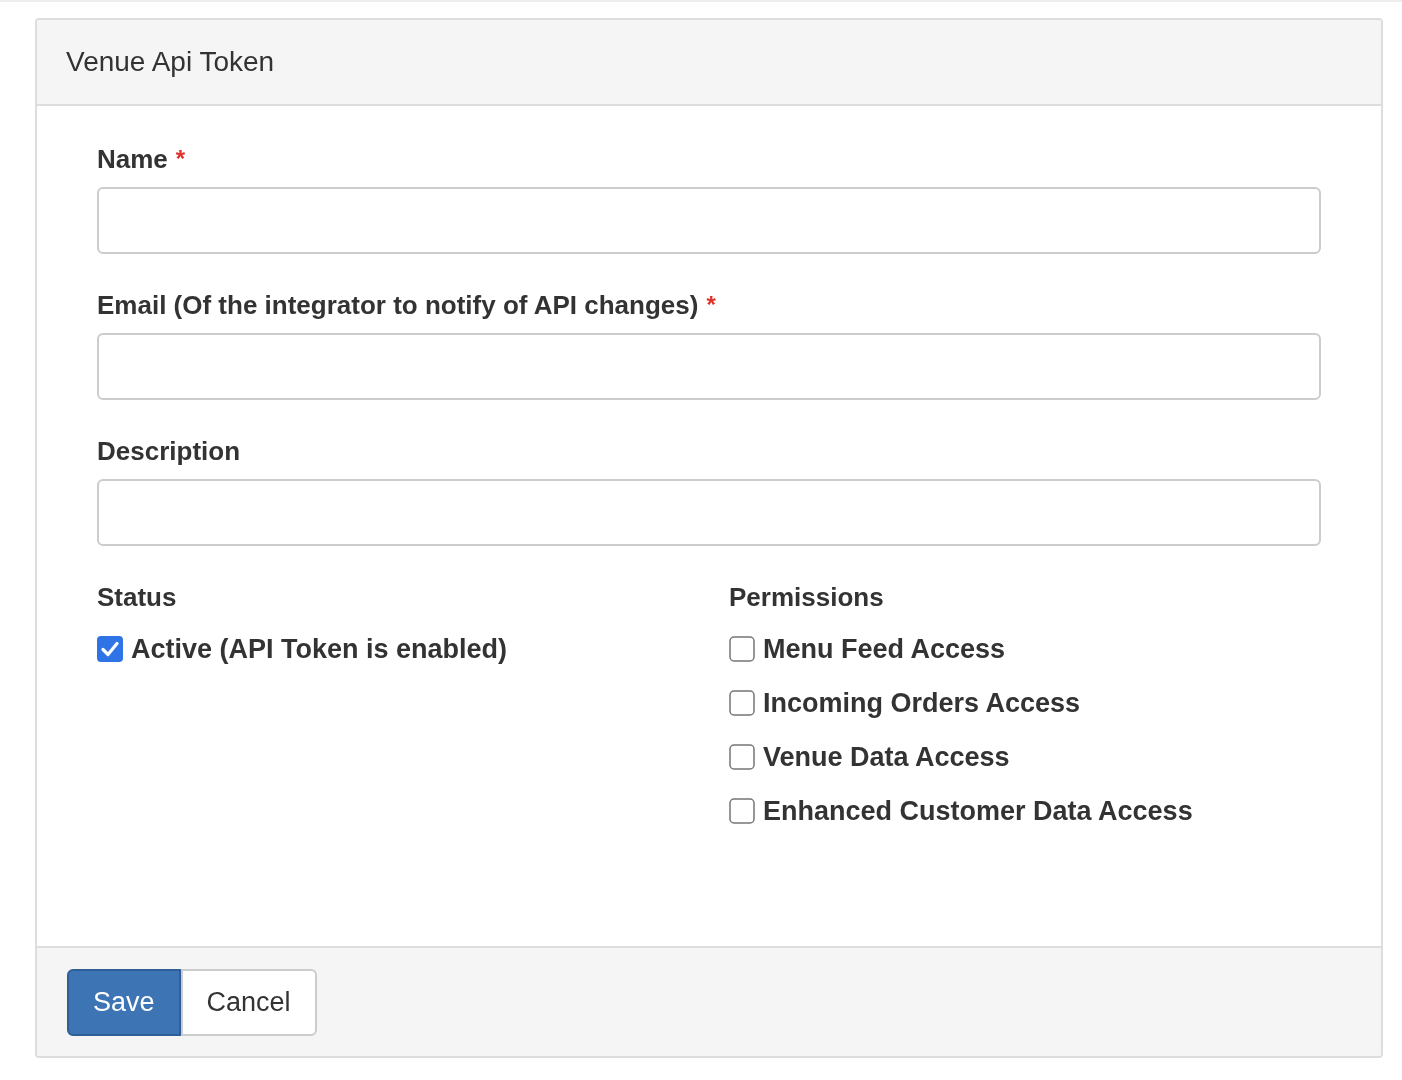 This screenshot has height=1080, width=1402. What do you see at coordinates (248, 1002) in the screenshot?
I see `cancel-button: Cancel` at bounding box center [248, 1002].